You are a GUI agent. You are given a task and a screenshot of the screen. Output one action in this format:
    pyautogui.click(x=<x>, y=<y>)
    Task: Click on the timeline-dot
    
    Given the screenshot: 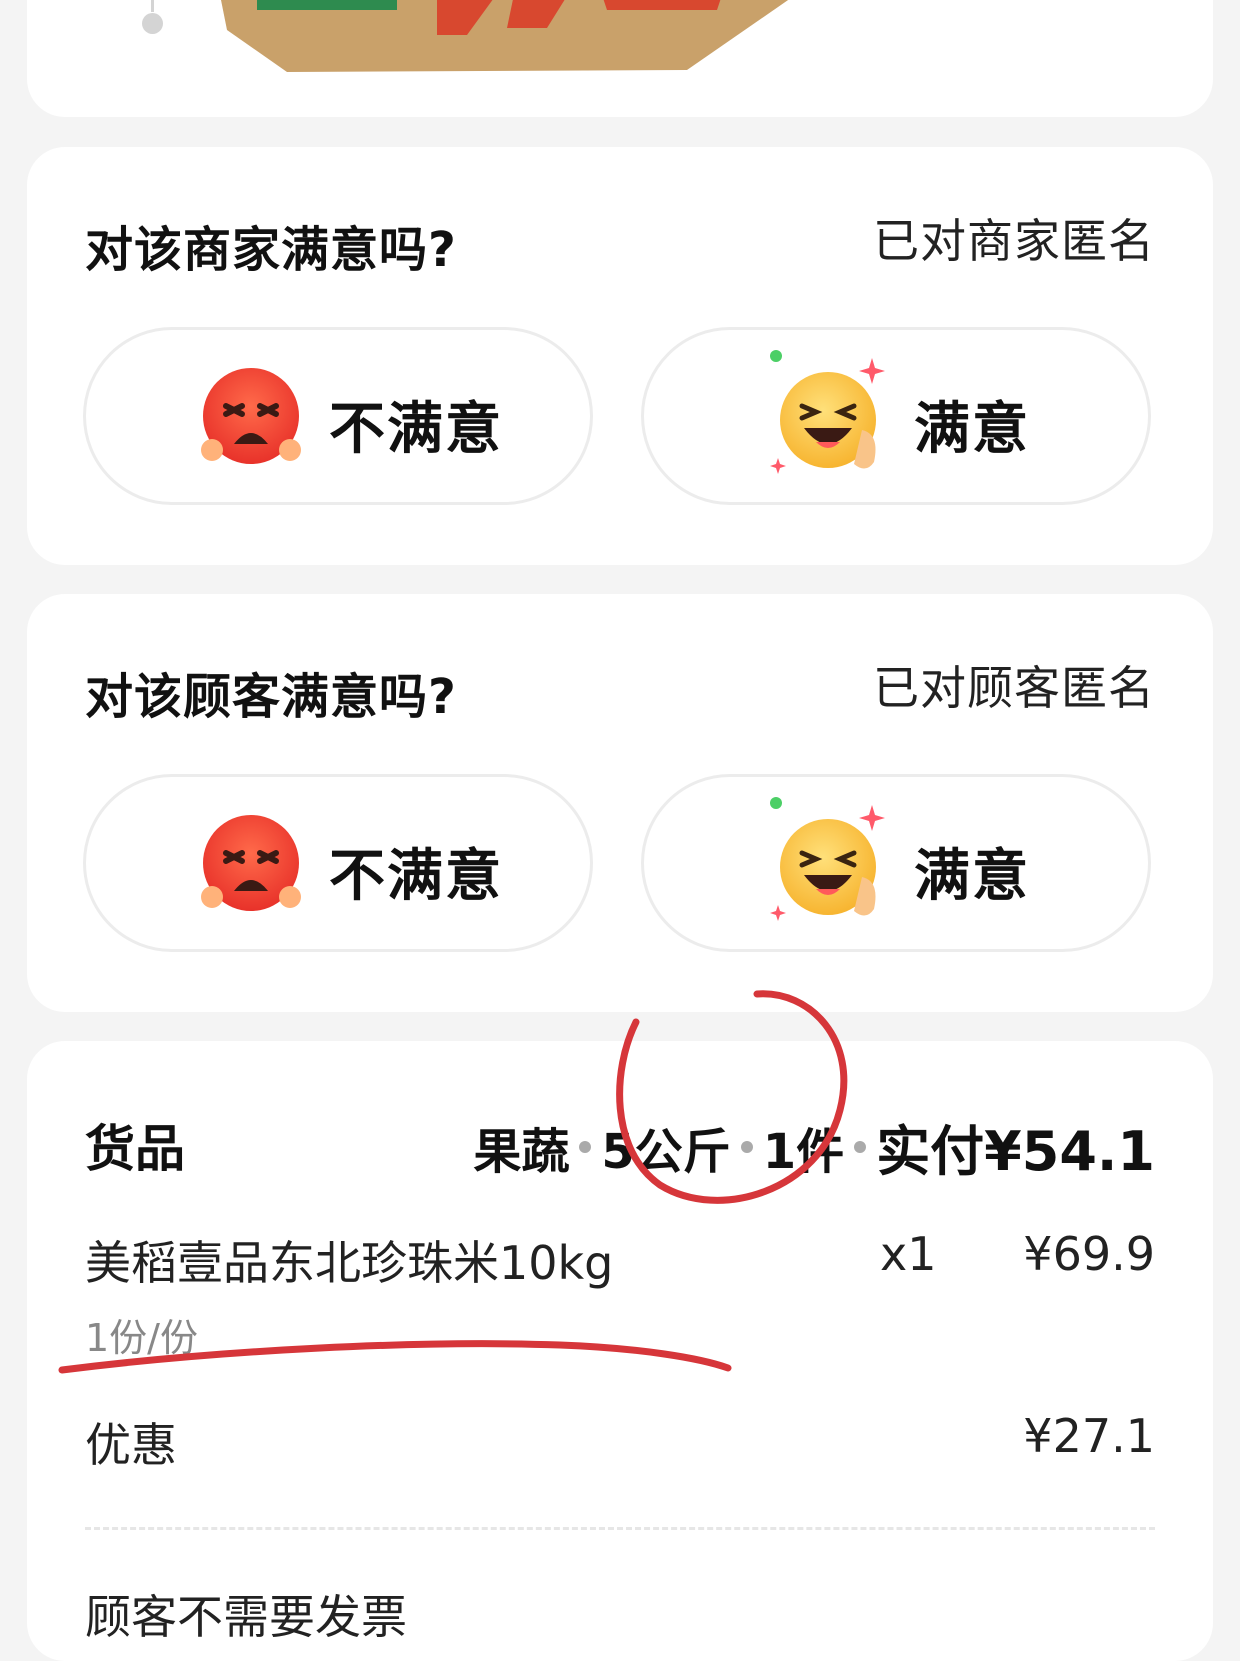 What is the action you would take?
    pyautogui.click(x=152, y=23)
    